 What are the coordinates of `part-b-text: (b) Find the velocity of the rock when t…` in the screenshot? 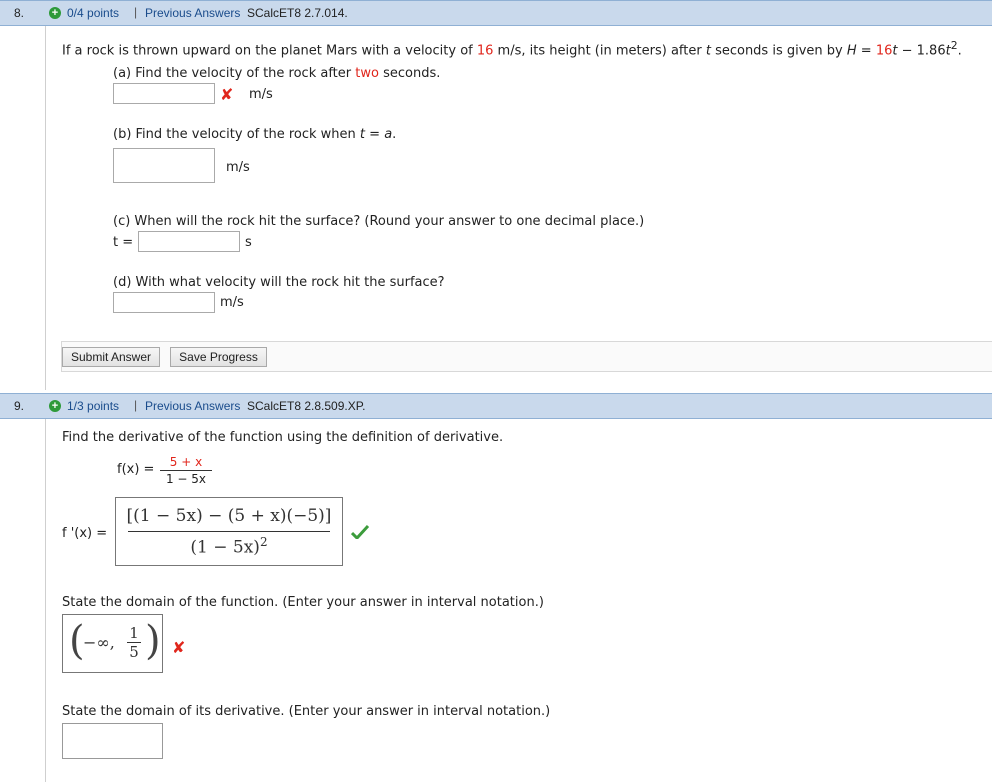 It's located at (254, 134).